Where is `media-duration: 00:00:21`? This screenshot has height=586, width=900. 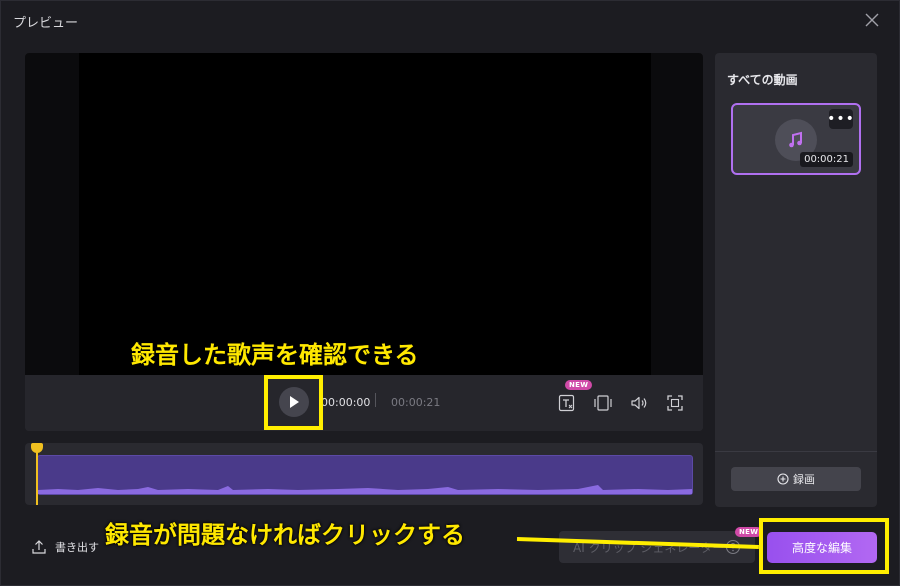 media-duration: 00:00:21 is located at coordinates (826, 159).